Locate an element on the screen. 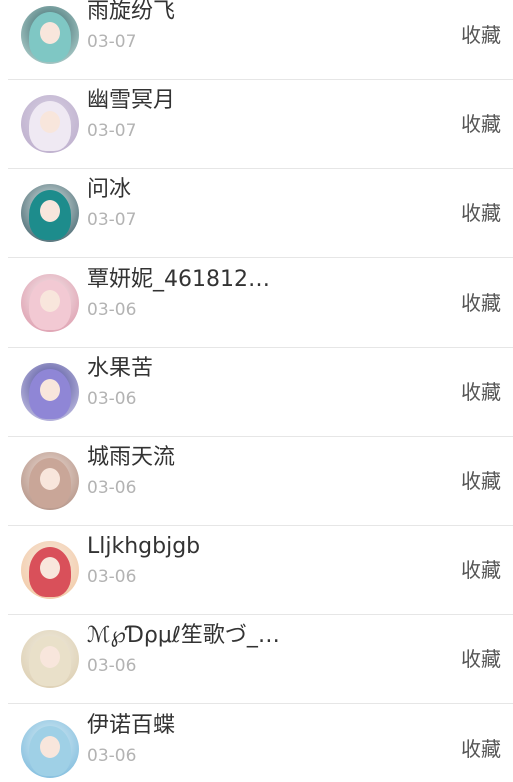 The image size is (513, 782). list-item: 幽雪冥月 03-07 收藏 is located at coordinates (256, 125).